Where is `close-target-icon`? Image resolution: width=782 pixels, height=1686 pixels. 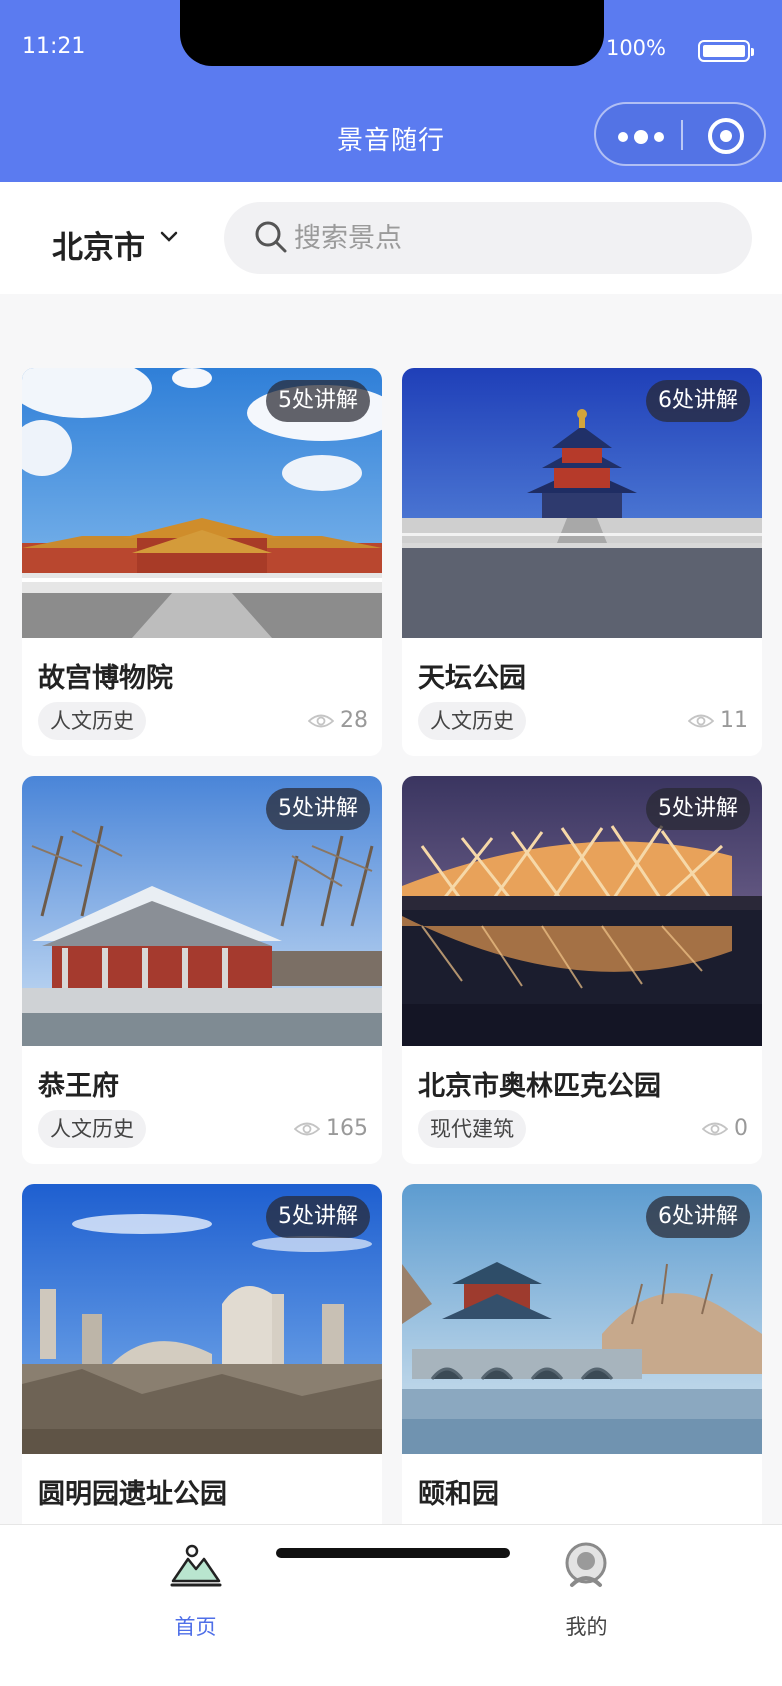 close-target-icon is located at coordinates (726, 136).